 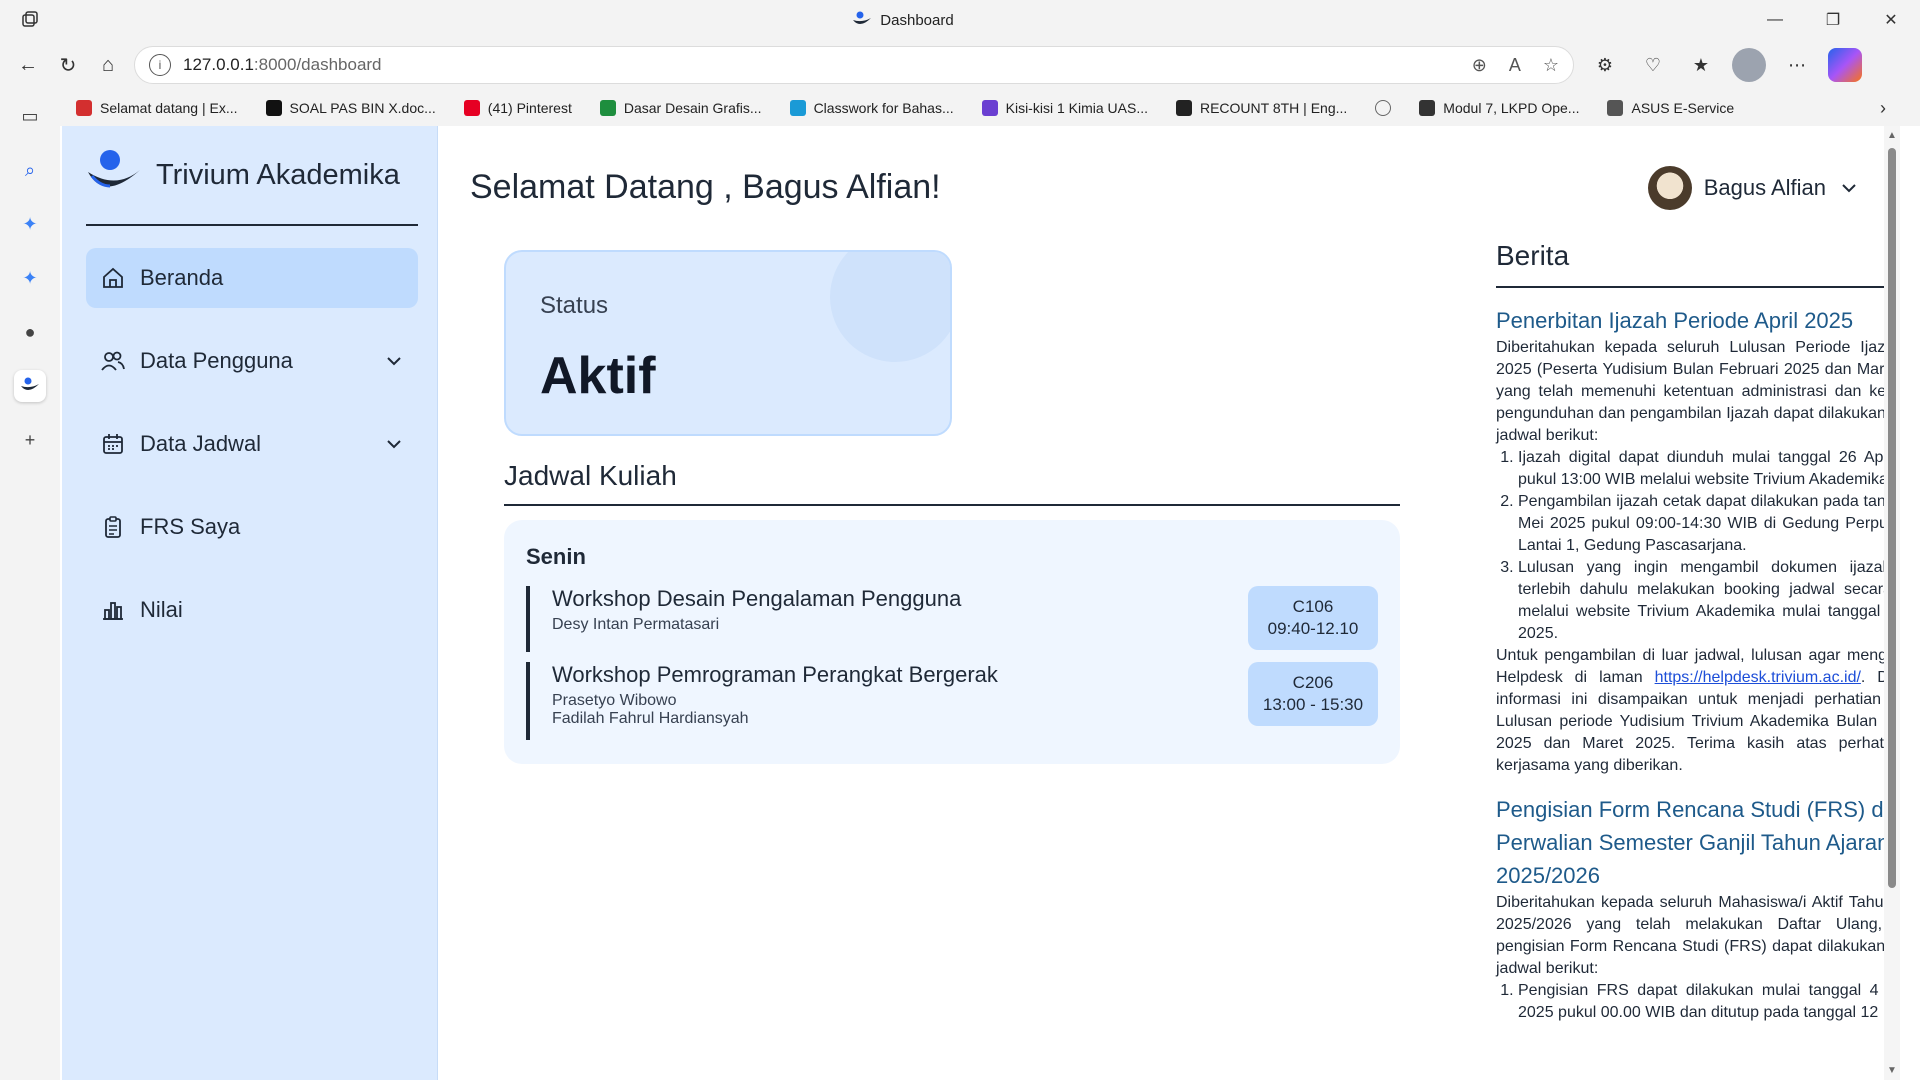 I want to click on zoom-icon: ⊕, so click(x=1479, y=65).